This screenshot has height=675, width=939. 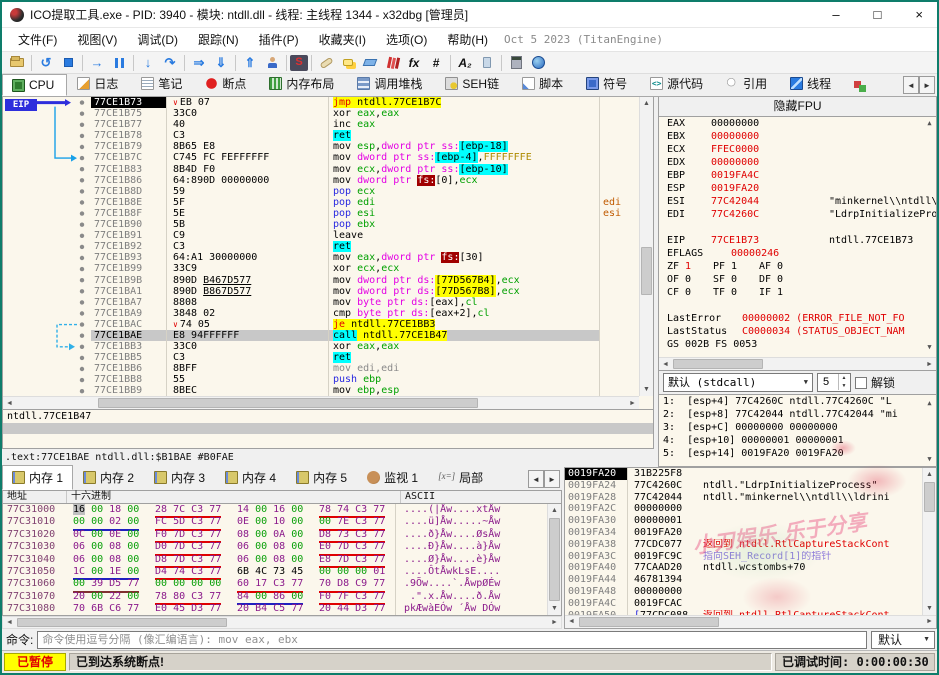 I want to click on tab-callstack: 调用堆栈, so click(x=391, y=83).